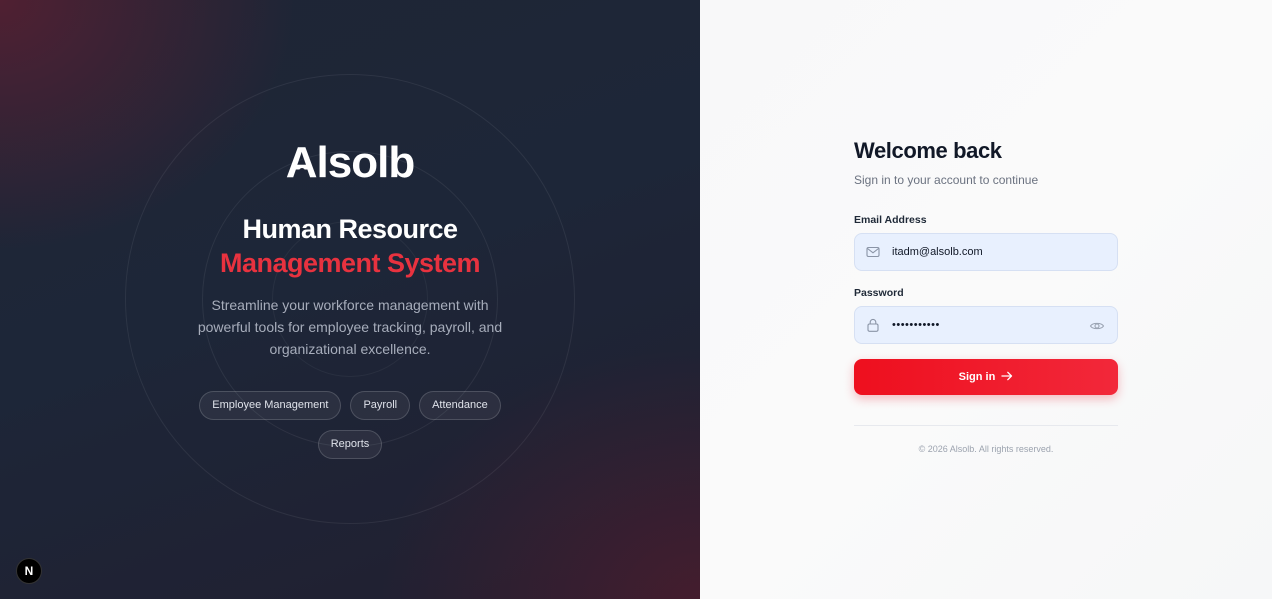 The width and height of the screenshot is (1272, 599). What do you see at coordinates (350, 444) in the screenshot?
I see `feature-pill-reports: Reports` at bounding box center [350, 444].